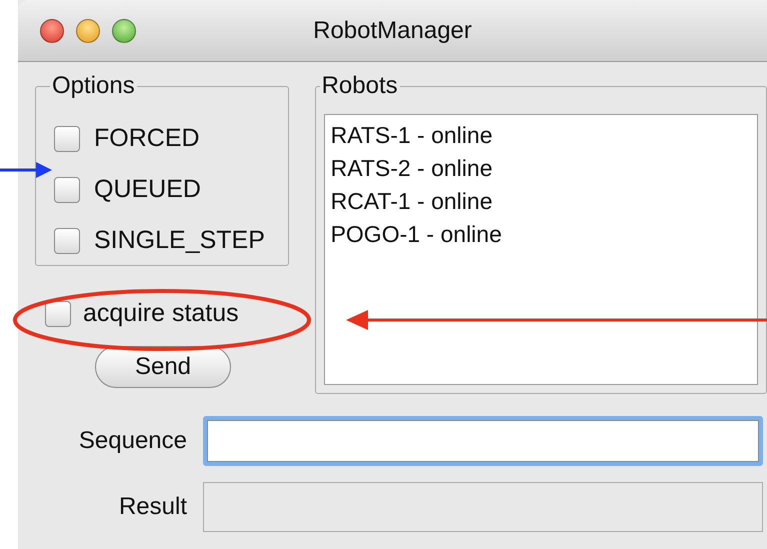 This screenshot has height=549, width=767. Describe the element at coordinates (540, 168) in the screenshot. I see `list-item: RATS-2 - online` at that location.